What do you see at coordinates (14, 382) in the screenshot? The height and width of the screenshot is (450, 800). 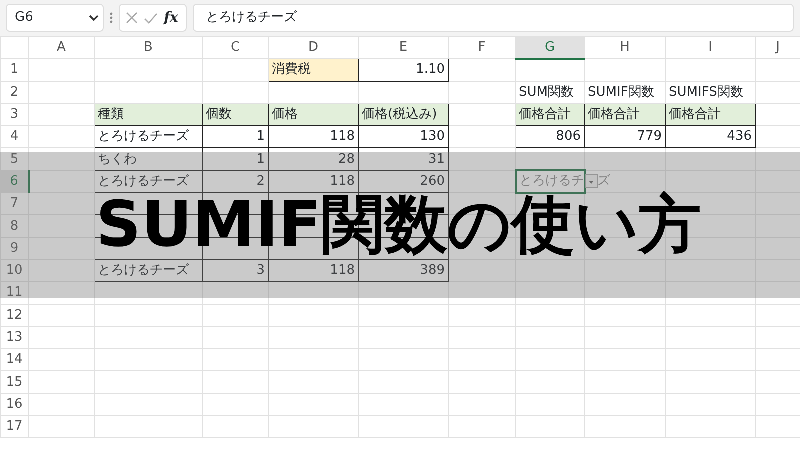 I see `row-number: 15` at bounding box center [14, 382].